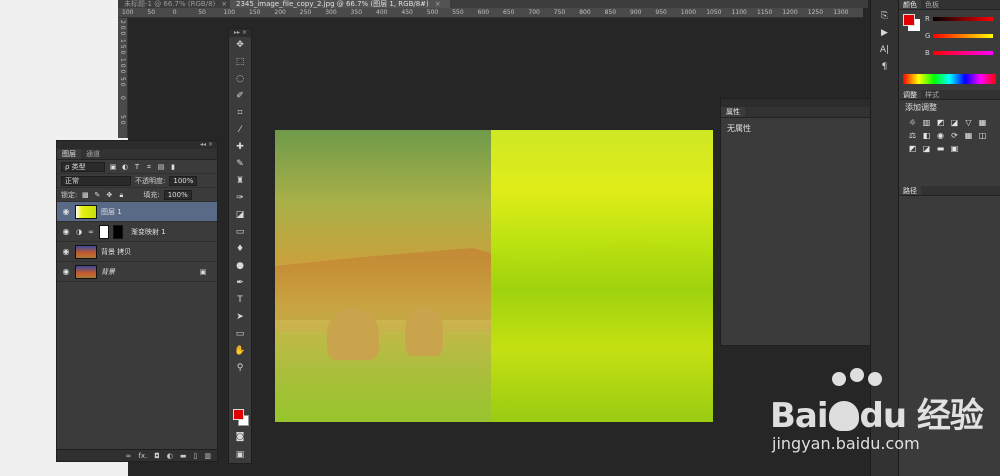 This screenshot has width=1000, height=476. I want to click on opacity-input: 100%, so click(183, 180).